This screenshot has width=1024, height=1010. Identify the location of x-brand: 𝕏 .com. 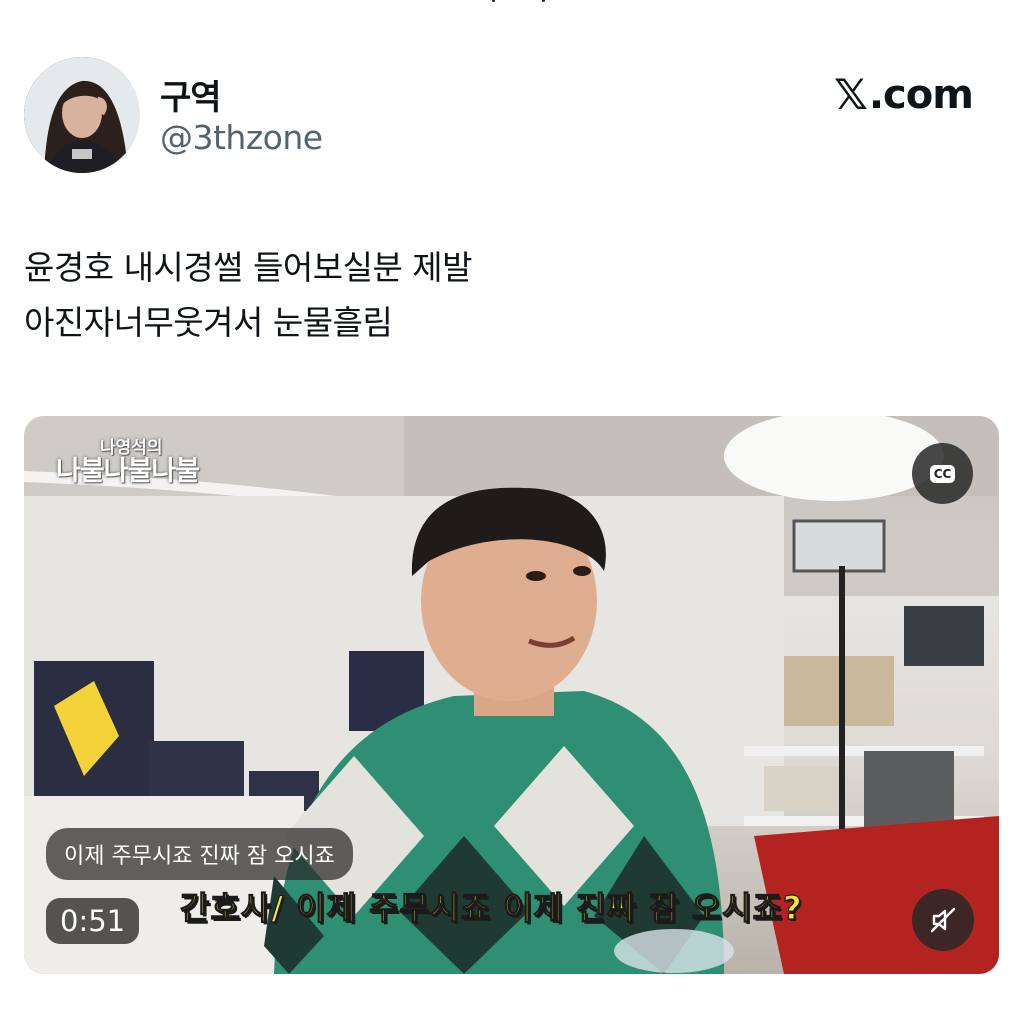
(904, 94).